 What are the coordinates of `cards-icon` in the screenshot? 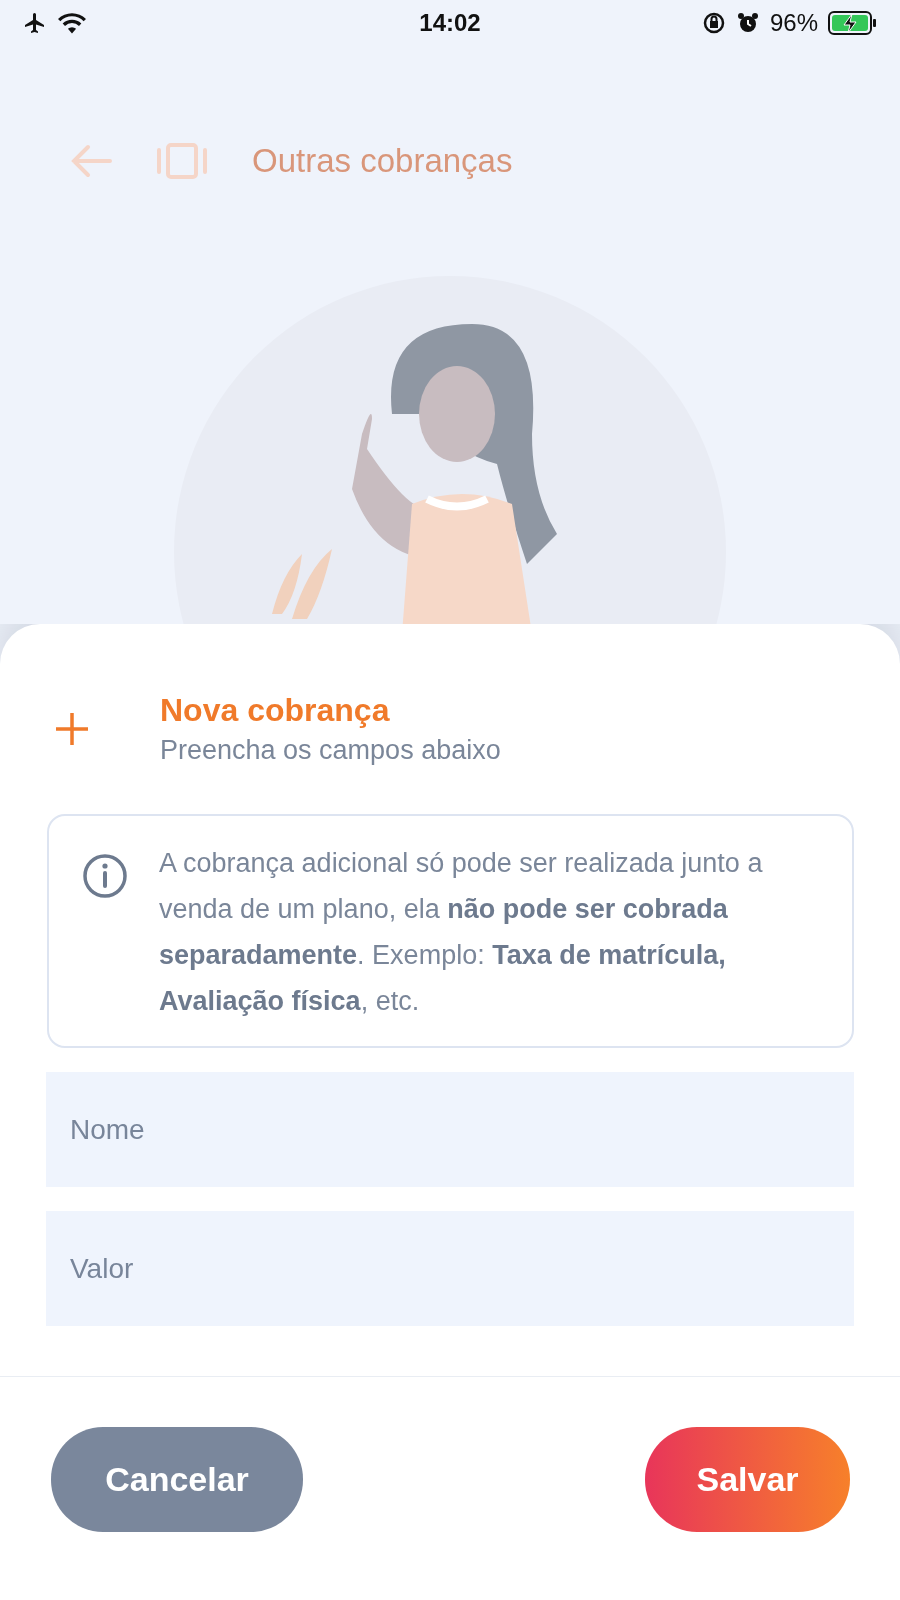 It's located at (182, 161).